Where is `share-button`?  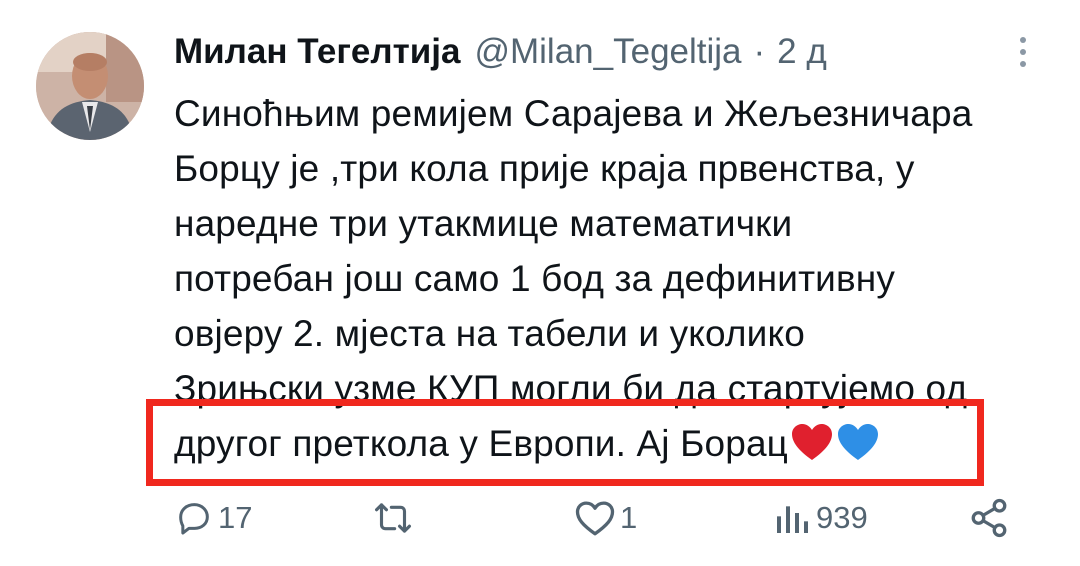 share-button is located at coordinates (989, 518).